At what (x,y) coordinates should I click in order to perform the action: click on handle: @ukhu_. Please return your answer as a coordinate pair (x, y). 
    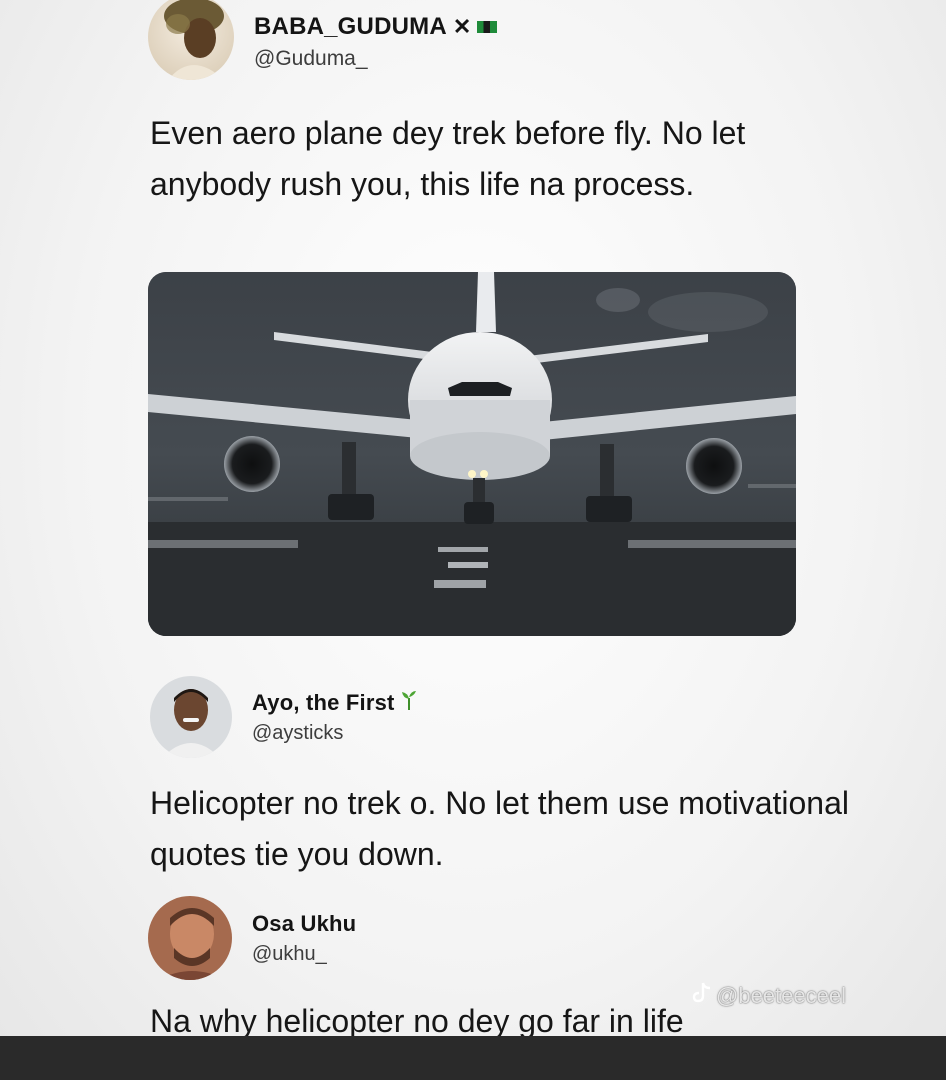
    Looking at the image, I should click on (304, 954).